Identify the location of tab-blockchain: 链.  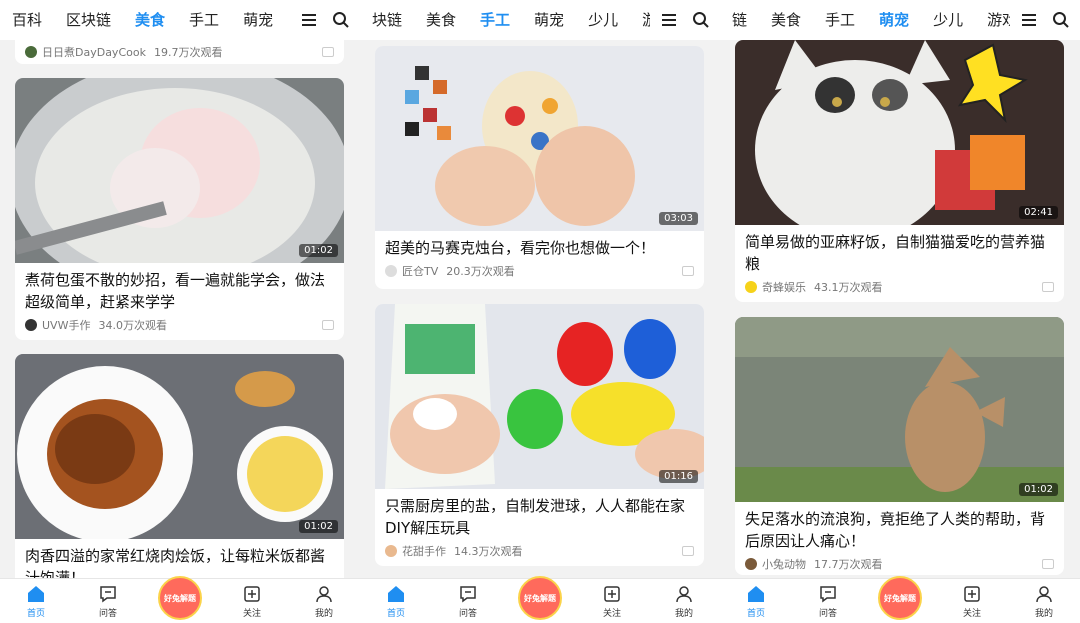
(739, 20).